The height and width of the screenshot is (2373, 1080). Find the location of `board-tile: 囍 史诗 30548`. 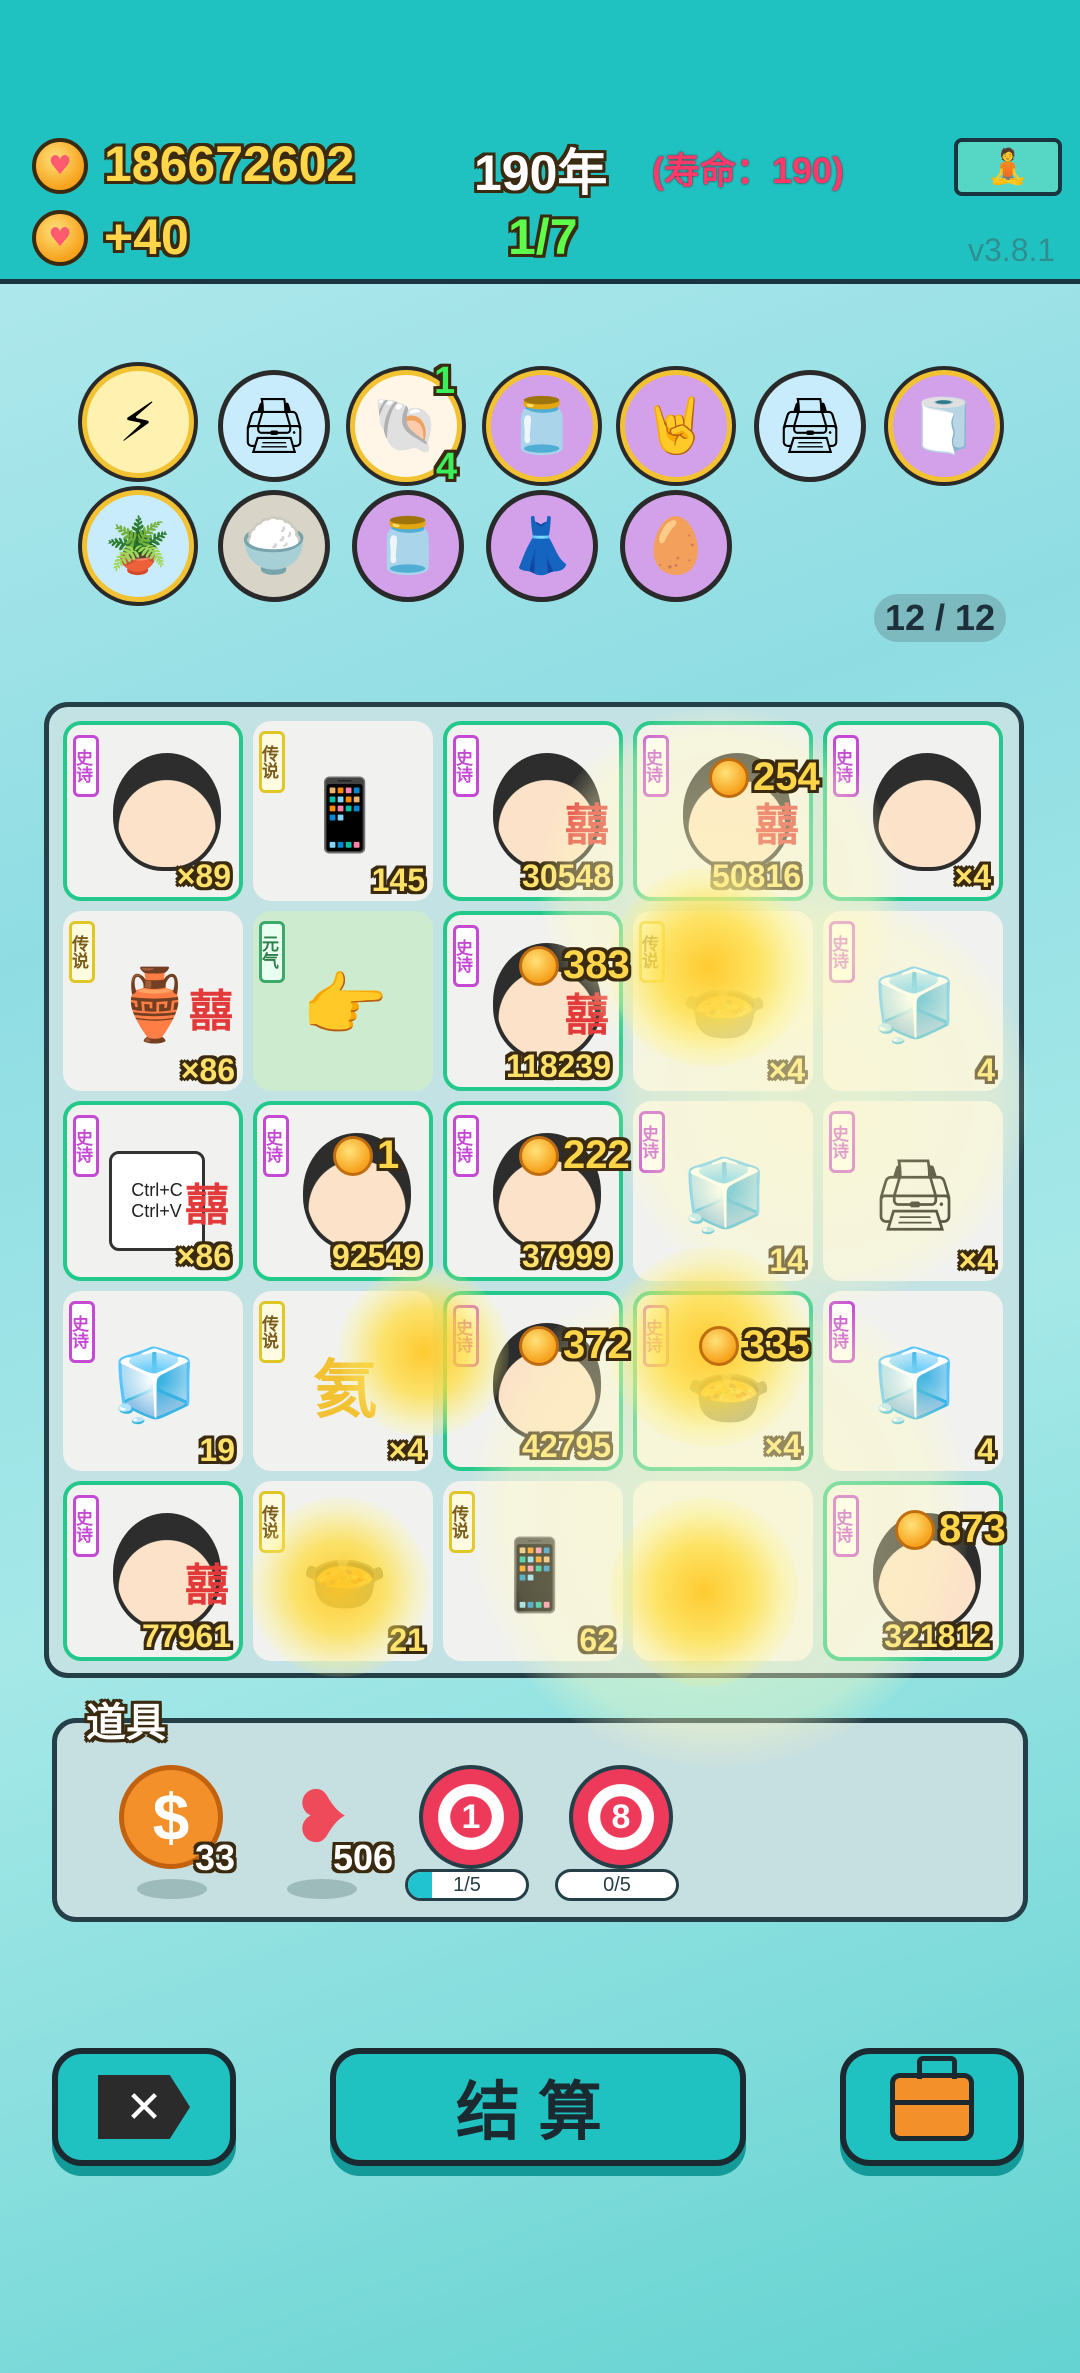

board-tile: 囍 史诗 30548 is located at coordinates (533, 811).